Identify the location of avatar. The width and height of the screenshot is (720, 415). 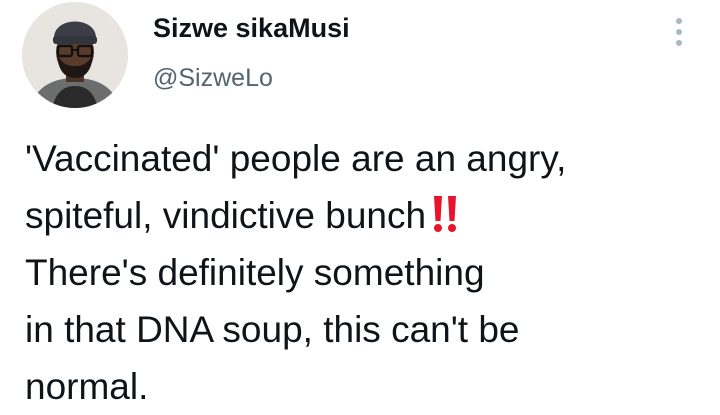
(75, 55).